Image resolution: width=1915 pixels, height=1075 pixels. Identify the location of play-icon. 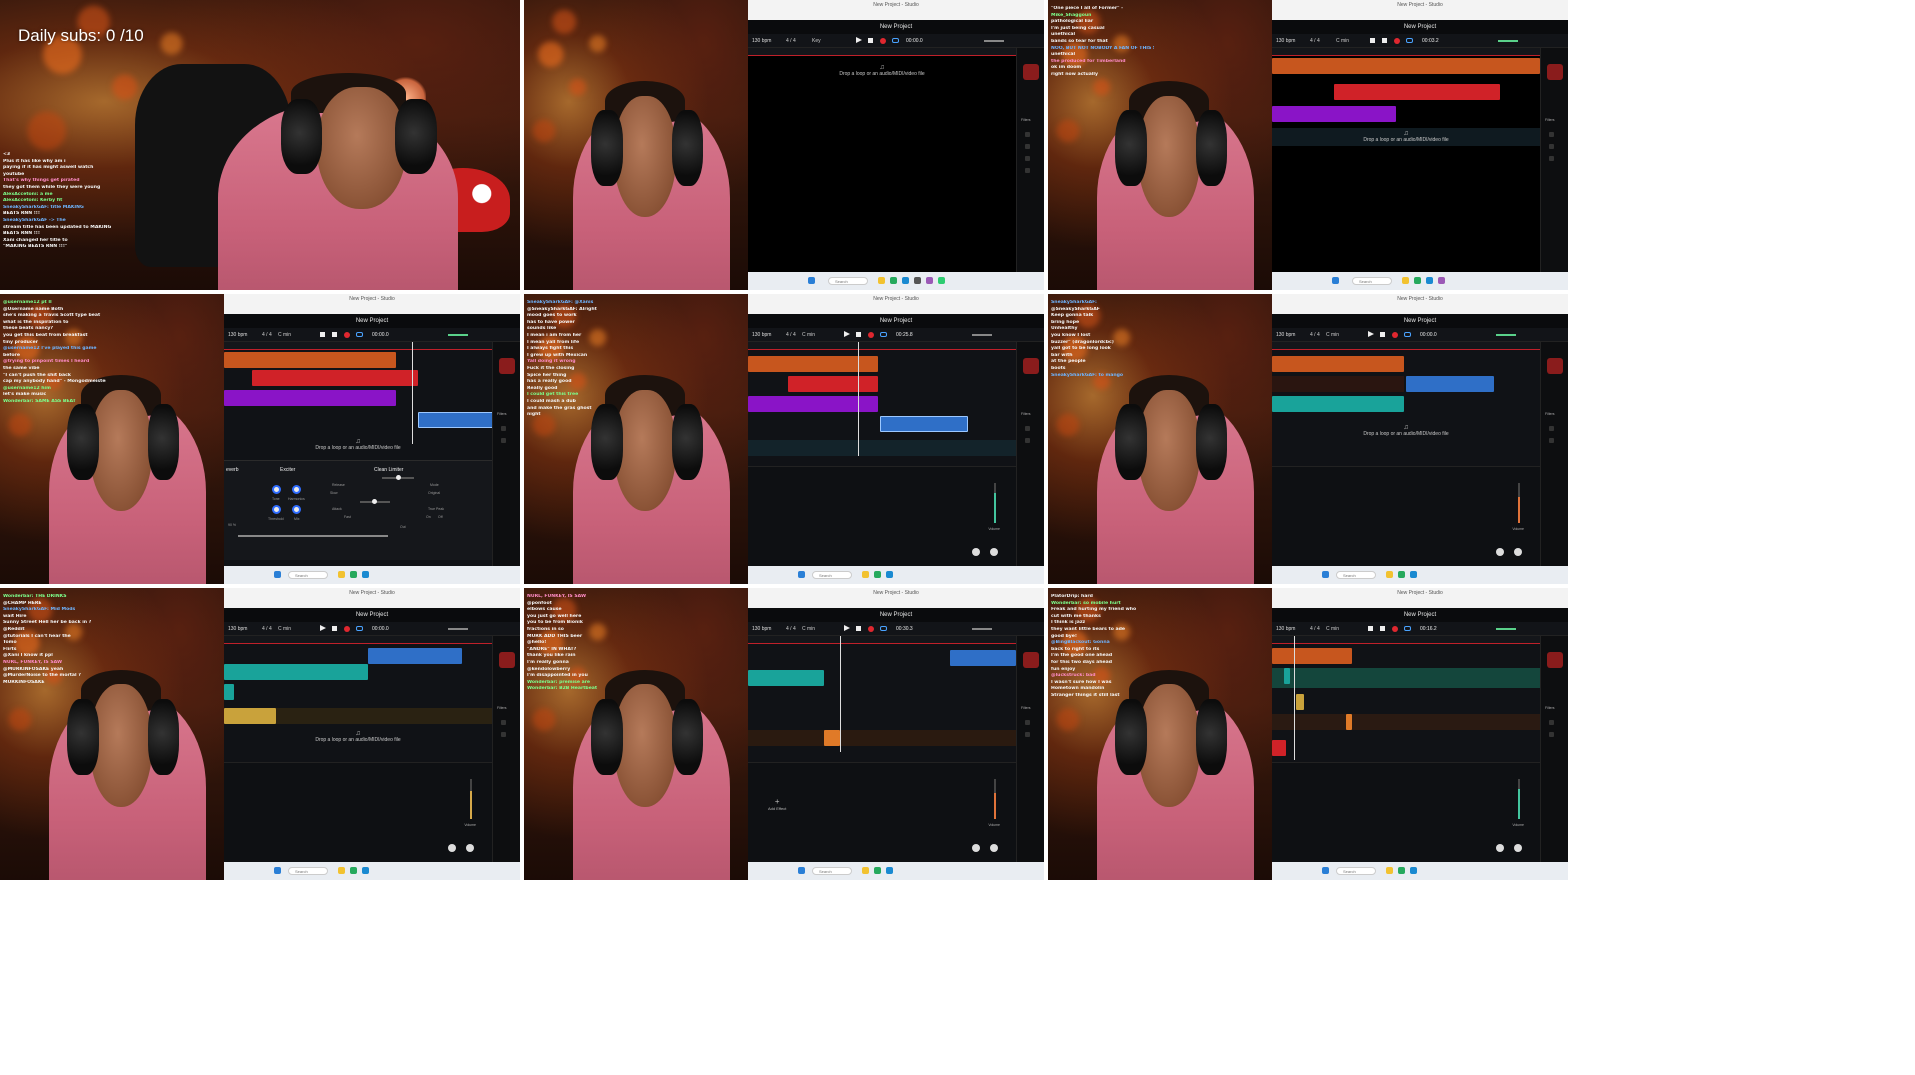
(1371, 334).